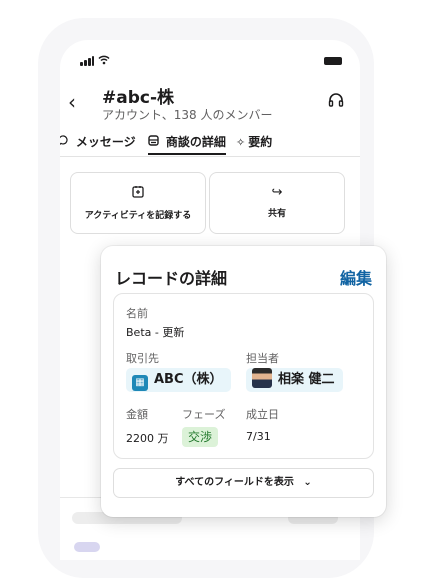  I want to click on wifi-icon, so click(104, 61).